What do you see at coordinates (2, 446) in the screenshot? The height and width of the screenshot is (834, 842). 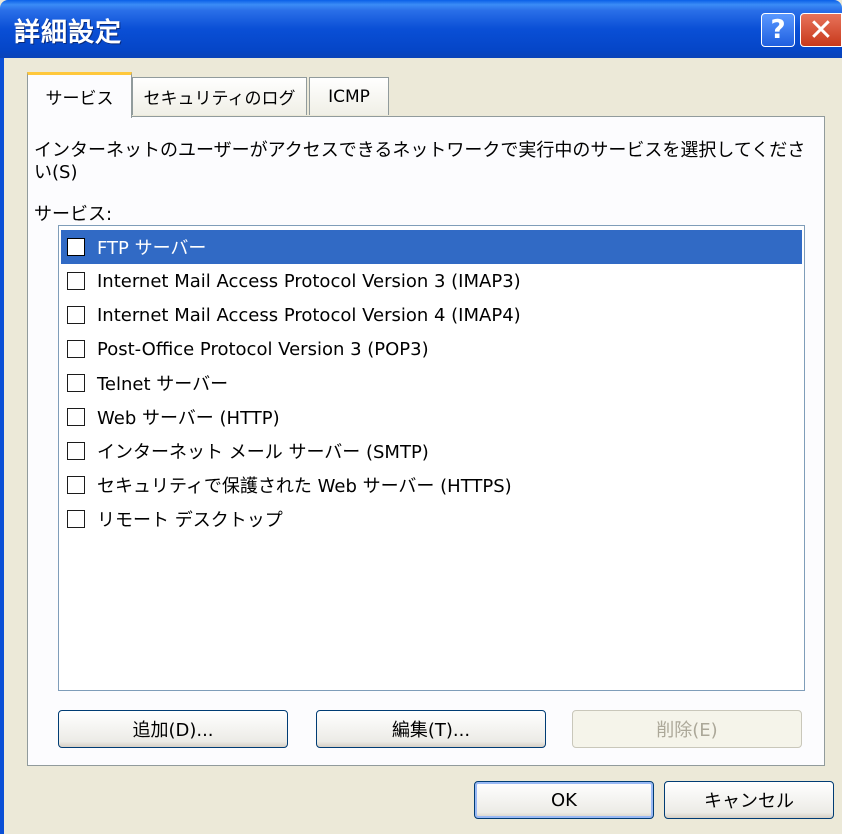 I see `window-frame` at bounding box center [2, 446].